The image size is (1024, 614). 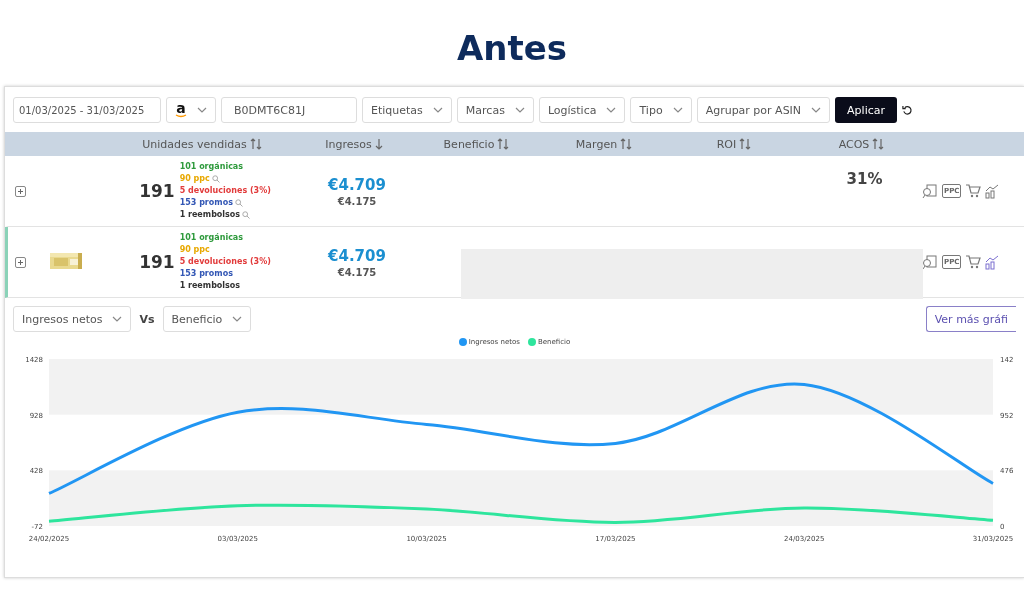 I want to click on column-header: Ingresos, so click(x=348, y=144).